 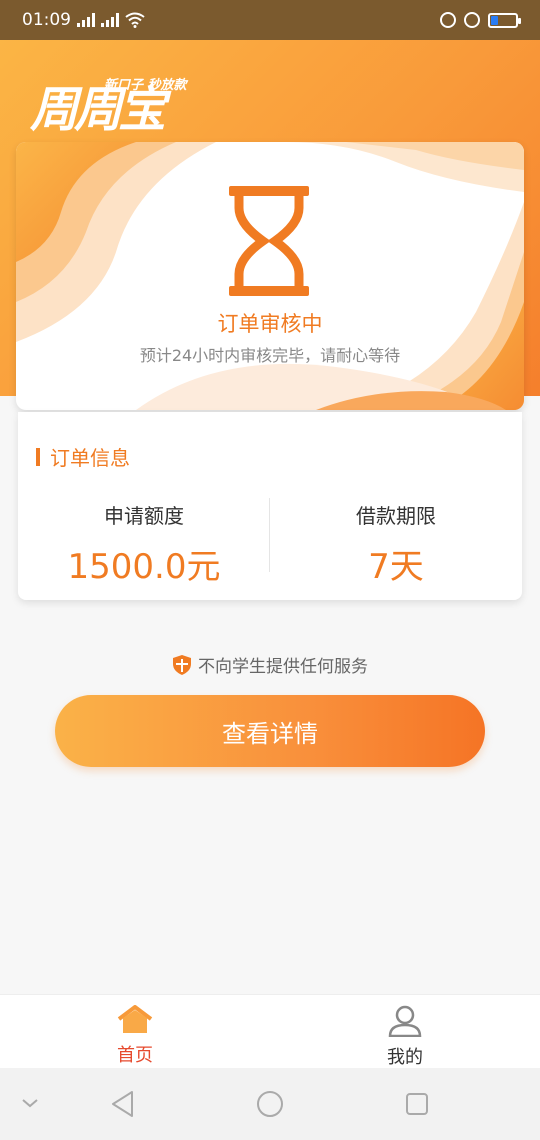 I want to click on alarm-icon, so click(x=472, y=20).